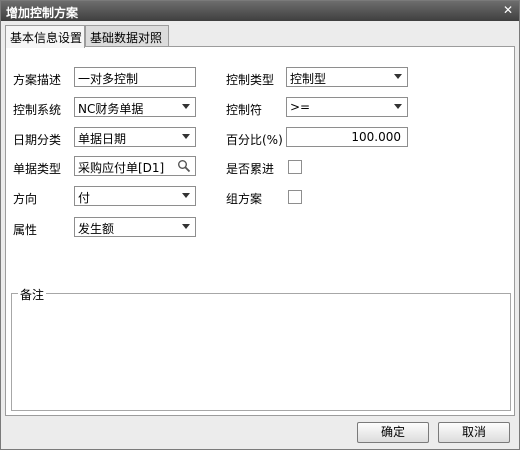 The image size is (520, 450). What do you see at coordinates (96, 229) in the screenshot?
I see `attribute-value: 发生额` at bounding box center [96, 229].